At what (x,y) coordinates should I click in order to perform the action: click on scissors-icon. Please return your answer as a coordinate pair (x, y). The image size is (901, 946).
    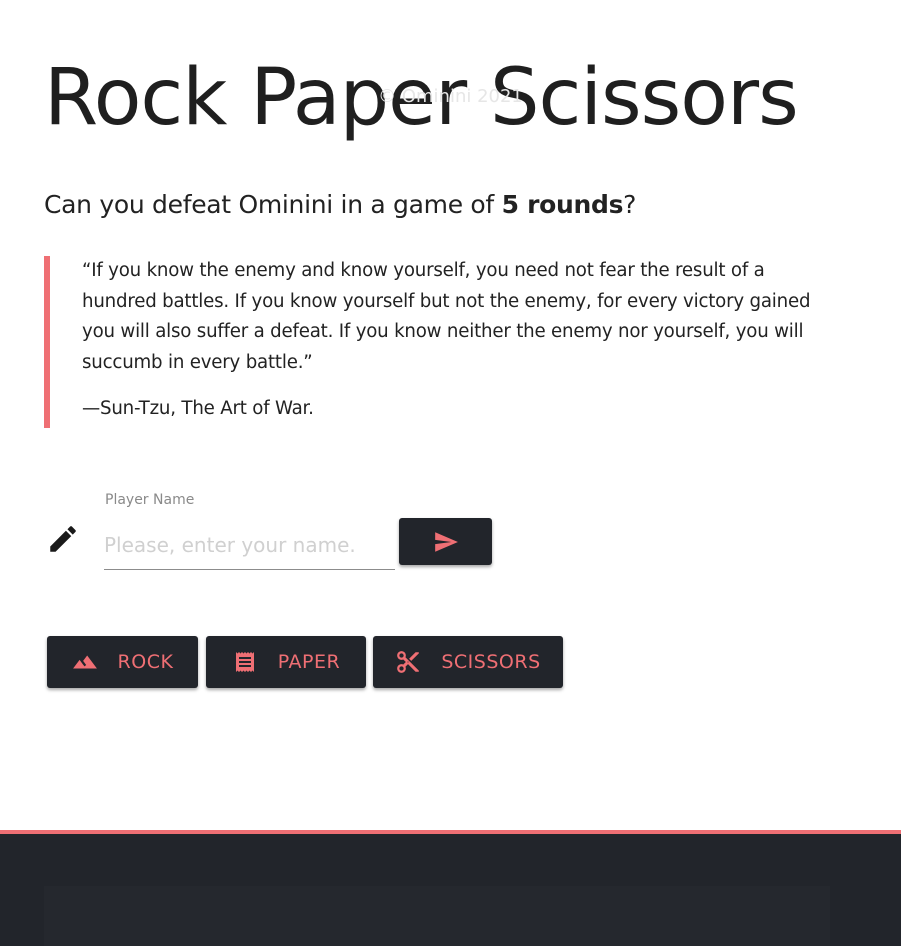
    Looking at the image, I should click on (408, 662).